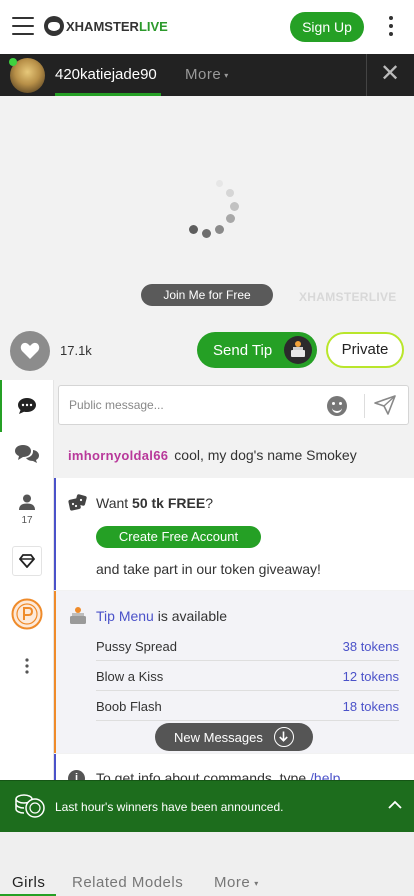 This screenshot has width=414, height=896. What do you see at coordinates (117, 26) in the screenshot?
I see `logo-text: XHAMSTERLIVE` at bounding box center [117, 26].